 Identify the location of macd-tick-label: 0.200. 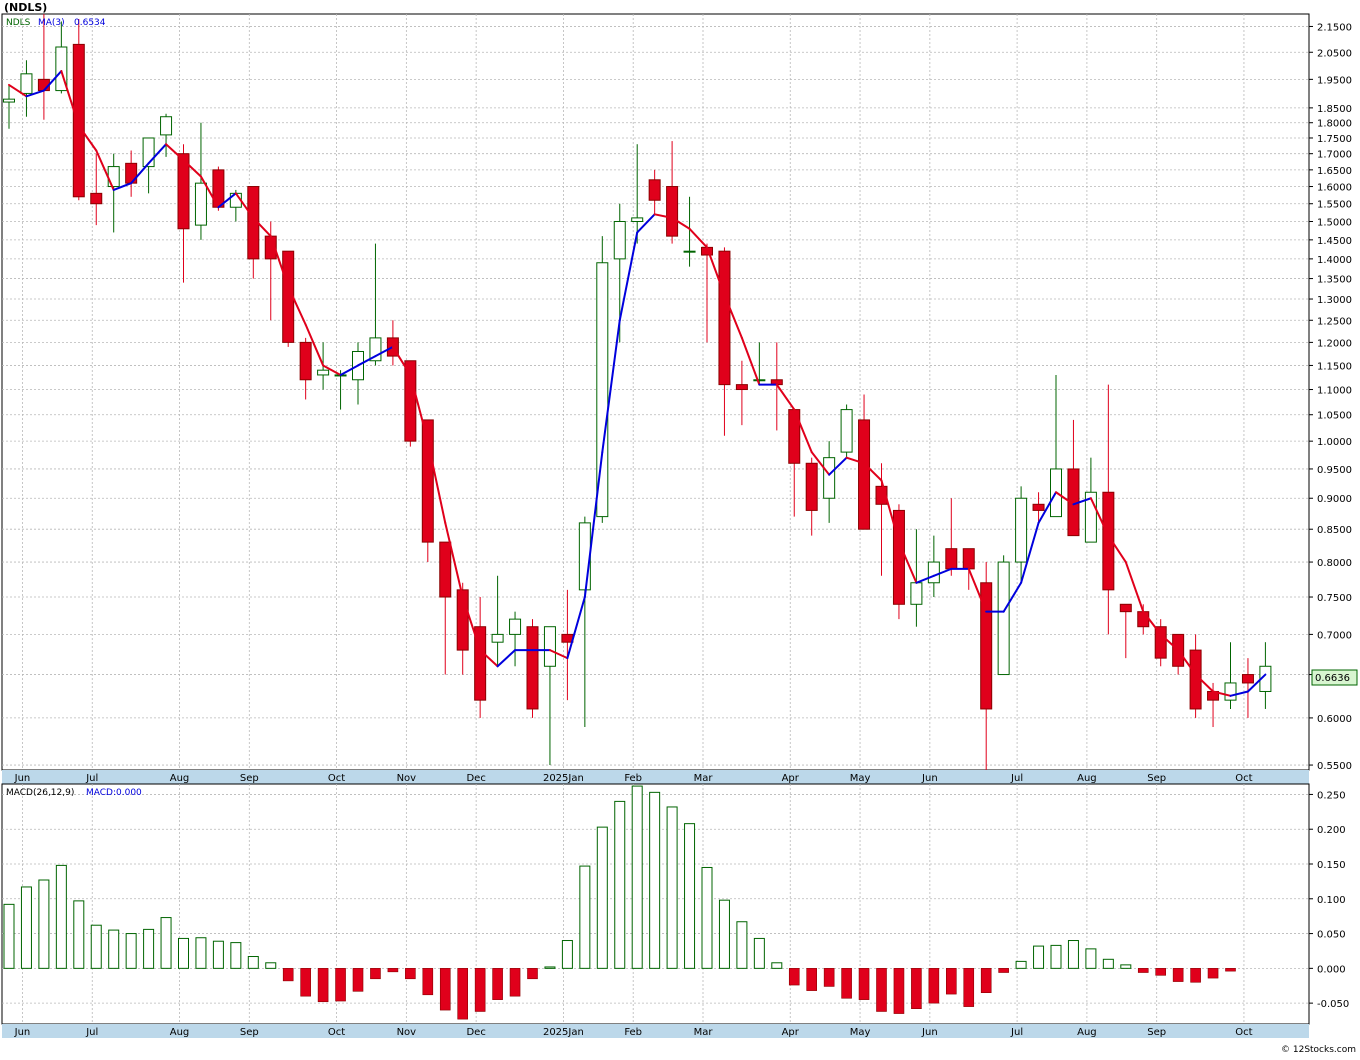
(1331, 830).